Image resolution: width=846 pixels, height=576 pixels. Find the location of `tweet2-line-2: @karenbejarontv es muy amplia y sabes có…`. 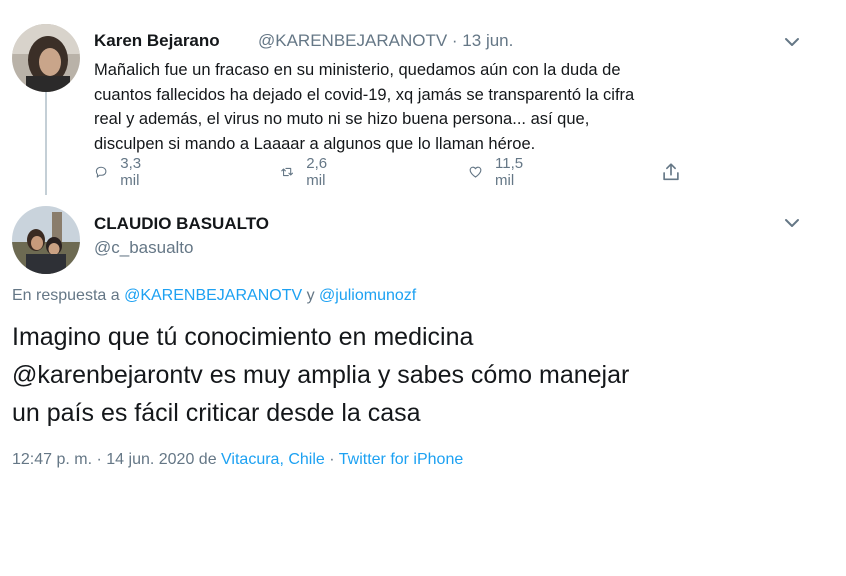

tweet2-line-2: @karenbejarontv es muy amplia y sabes có… is located at coordinates (321, 375).